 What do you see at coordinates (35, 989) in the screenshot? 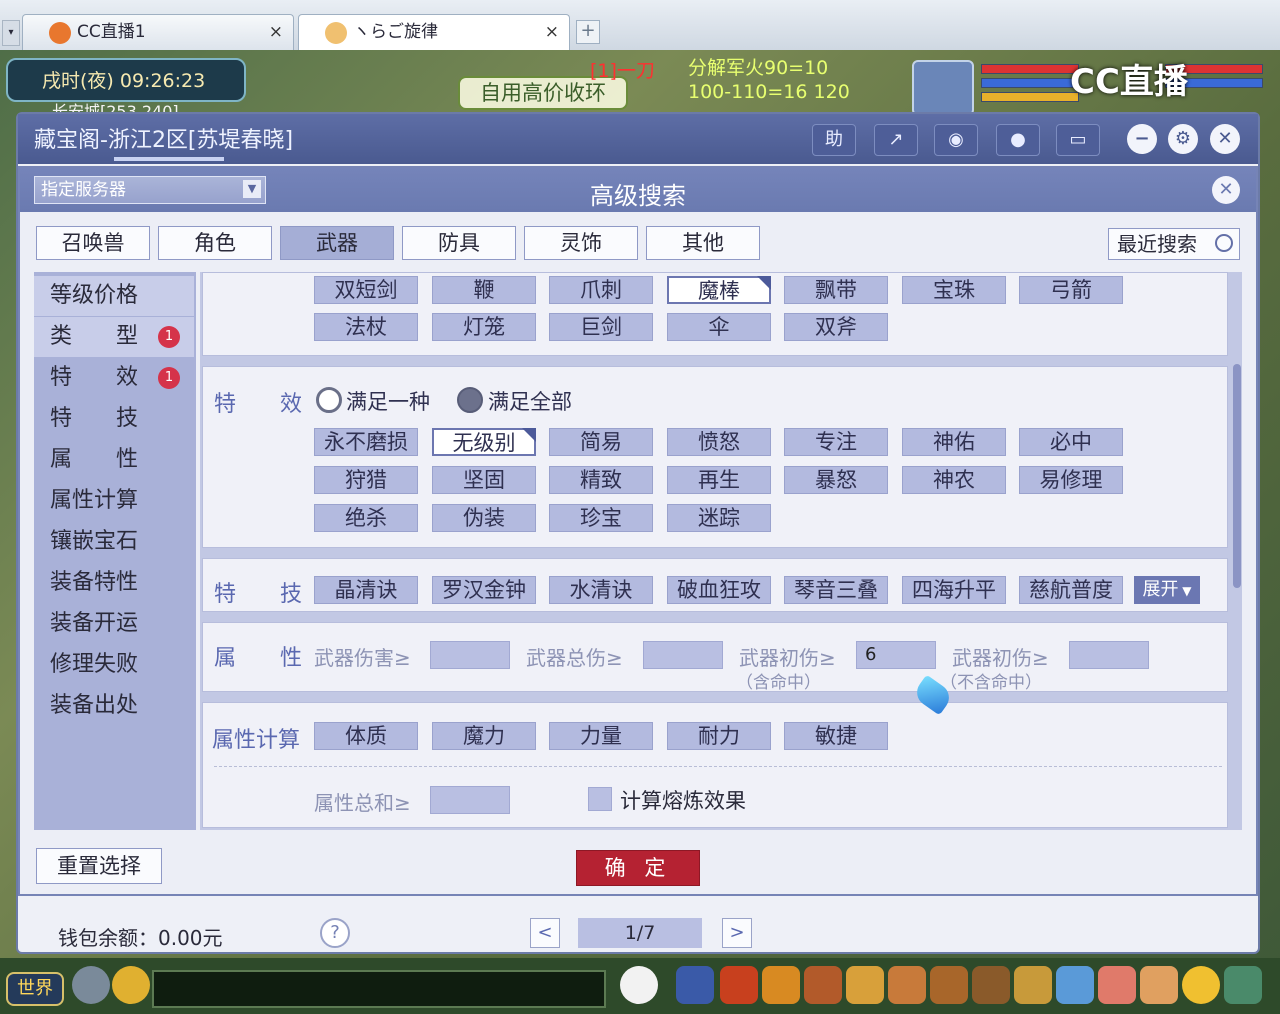
I see `world-channel-button: 世界` at bounding box center [35, 989].